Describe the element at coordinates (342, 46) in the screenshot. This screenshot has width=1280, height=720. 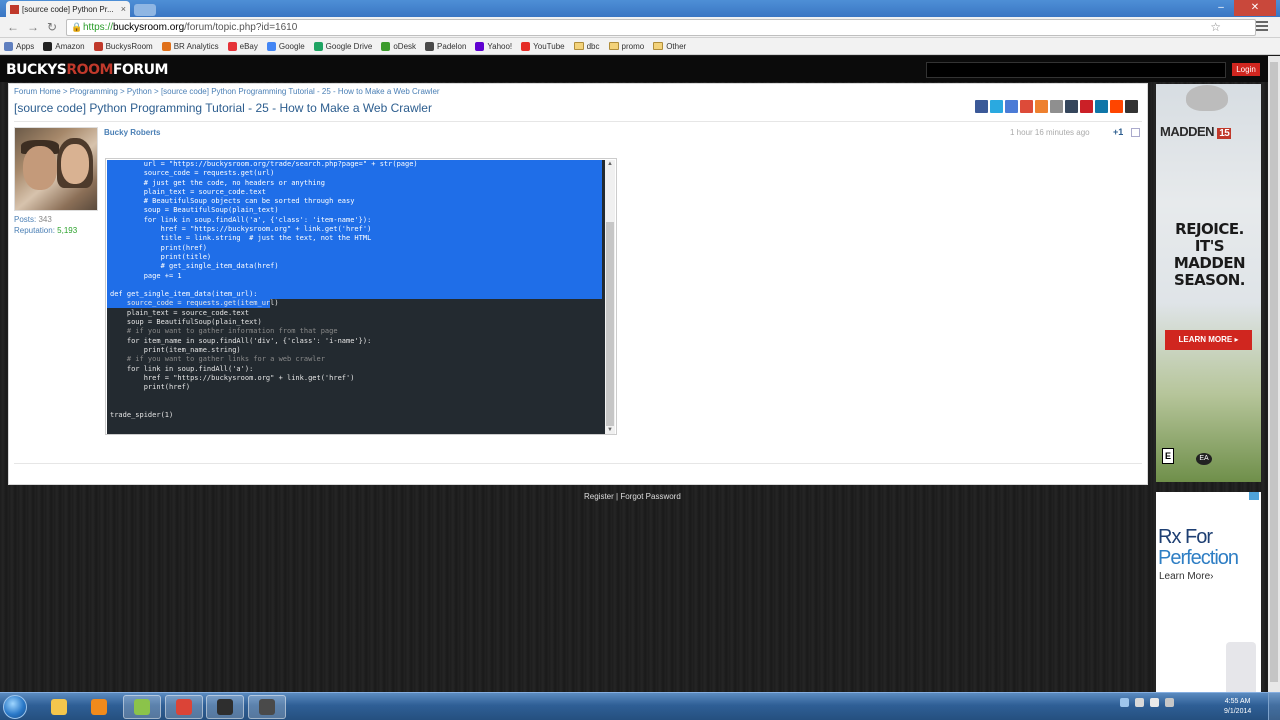
I see `bookmark-google-drive: Google Drive` at that location.